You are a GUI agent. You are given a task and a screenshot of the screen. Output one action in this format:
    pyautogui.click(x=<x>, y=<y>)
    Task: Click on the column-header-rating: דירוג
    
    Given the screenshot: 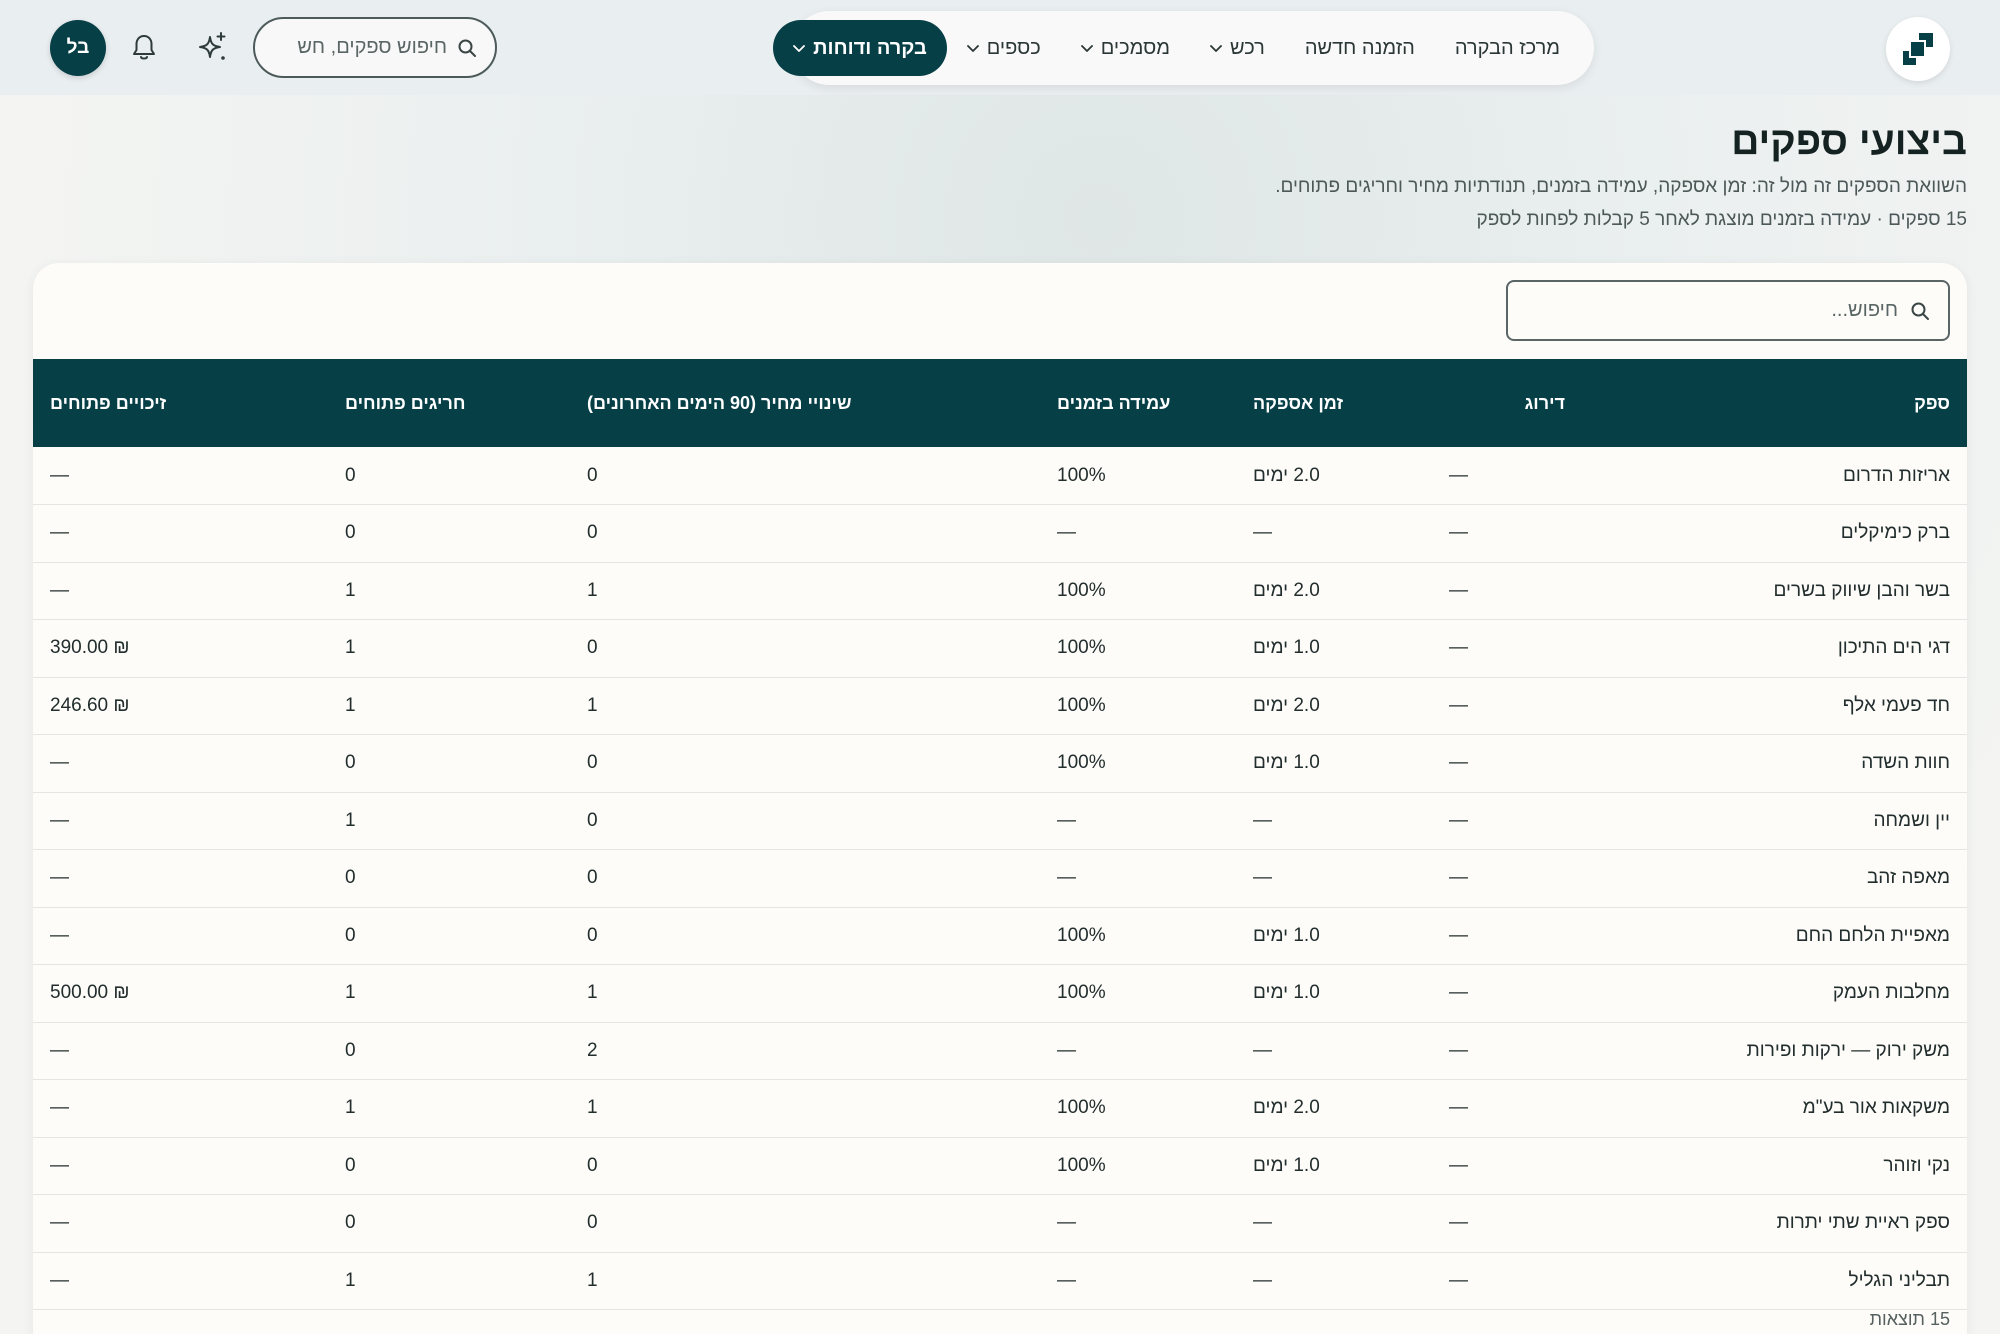 What is the action you would take?
    pyautogui.click(x=1507, y=403)
    